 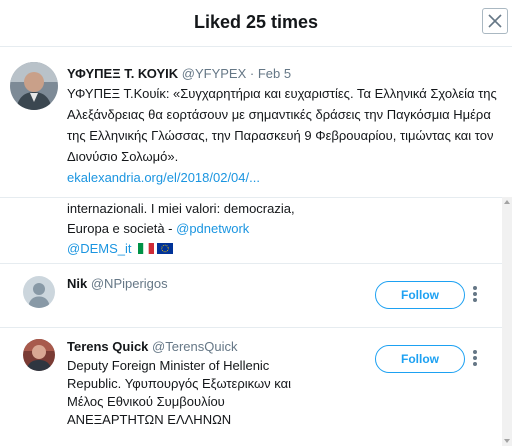 What do you see at coordinates (507, 321) in the screenshot?
I see `scrollbar` at bounding box center [507, 321].